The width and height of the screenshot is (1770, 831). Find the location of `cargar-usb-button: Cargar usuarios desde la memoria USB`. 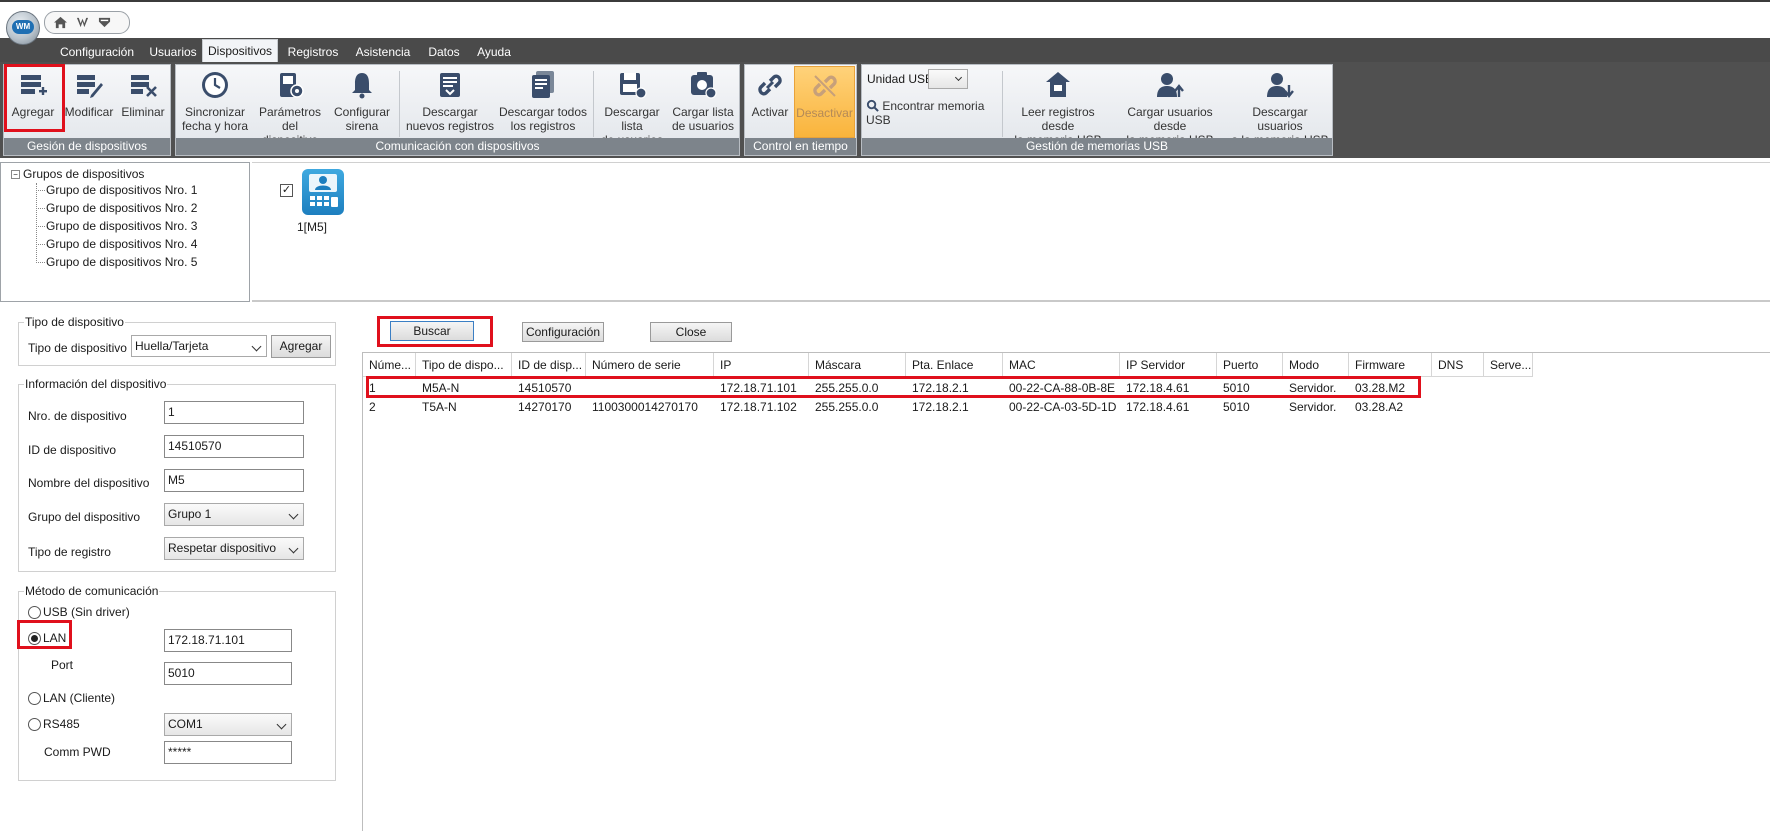

cargar-usb-button: Cargar usuarios desde la memoria USB is located at coordinates (1170, 108).